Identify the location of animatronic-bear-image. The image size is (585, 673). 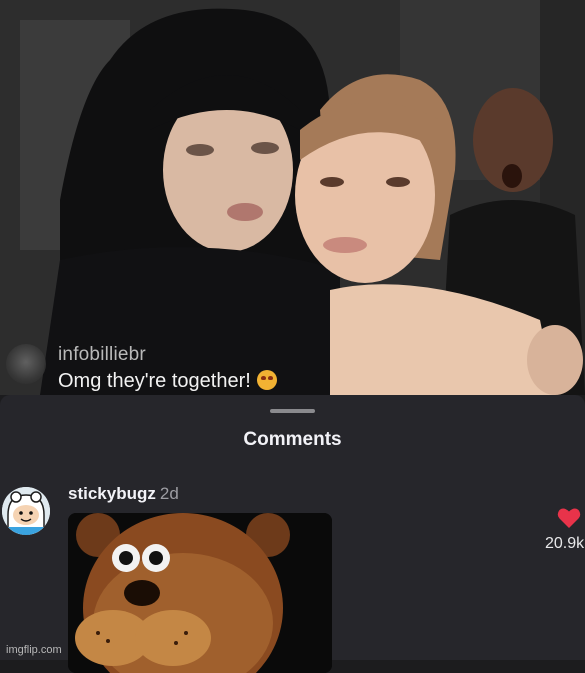
(200, 593).